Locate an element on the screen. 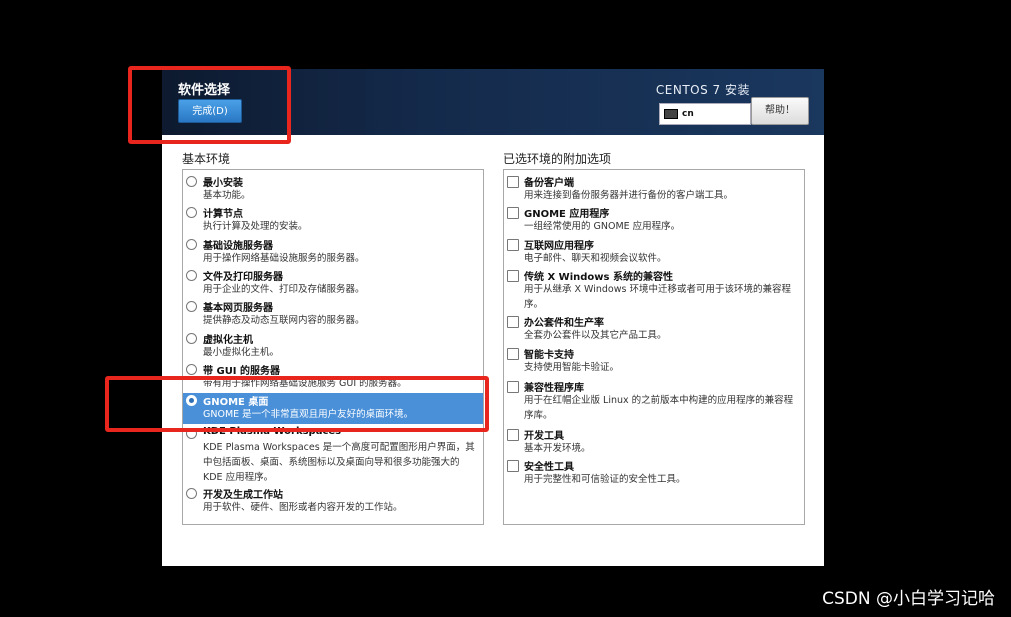  addon-item: 备份客户端 用来连接到备份服务器并进行备份的客户端工具。 is located at coordinates (654, 189).